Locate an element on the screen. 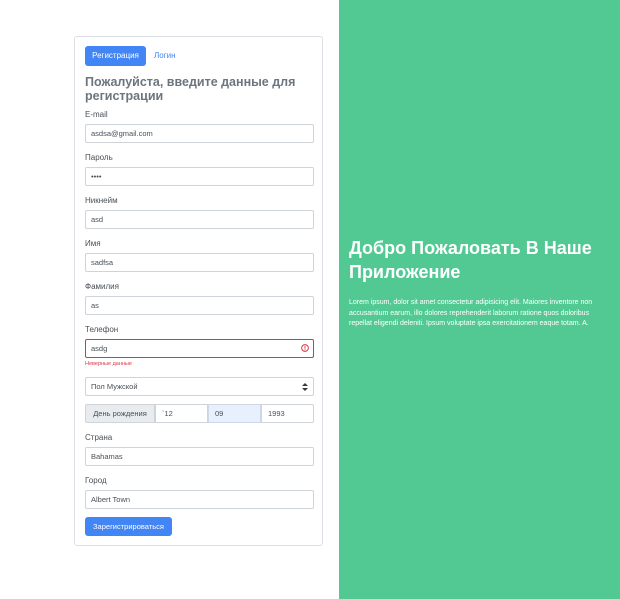 This screenshot has height=599, width=620. phone-field: asdg is located at coordinates (199, 348).